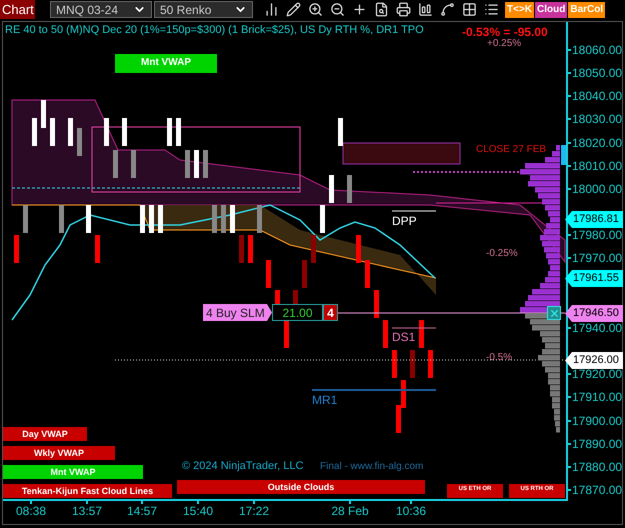 The height and width of the screenshot is (528, 625). Describe the element at coordinates (597, 421) in the screenshot. I see `price-axis-label: 17900.00` at that location.